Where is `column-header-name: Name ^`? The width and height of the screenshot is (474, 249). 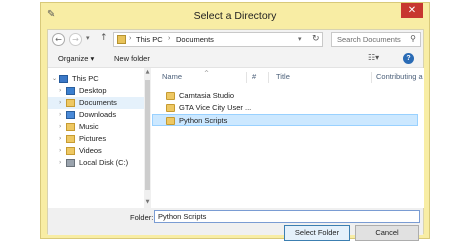 column-header-name: Name ^ is located at coordinates (185, 77).